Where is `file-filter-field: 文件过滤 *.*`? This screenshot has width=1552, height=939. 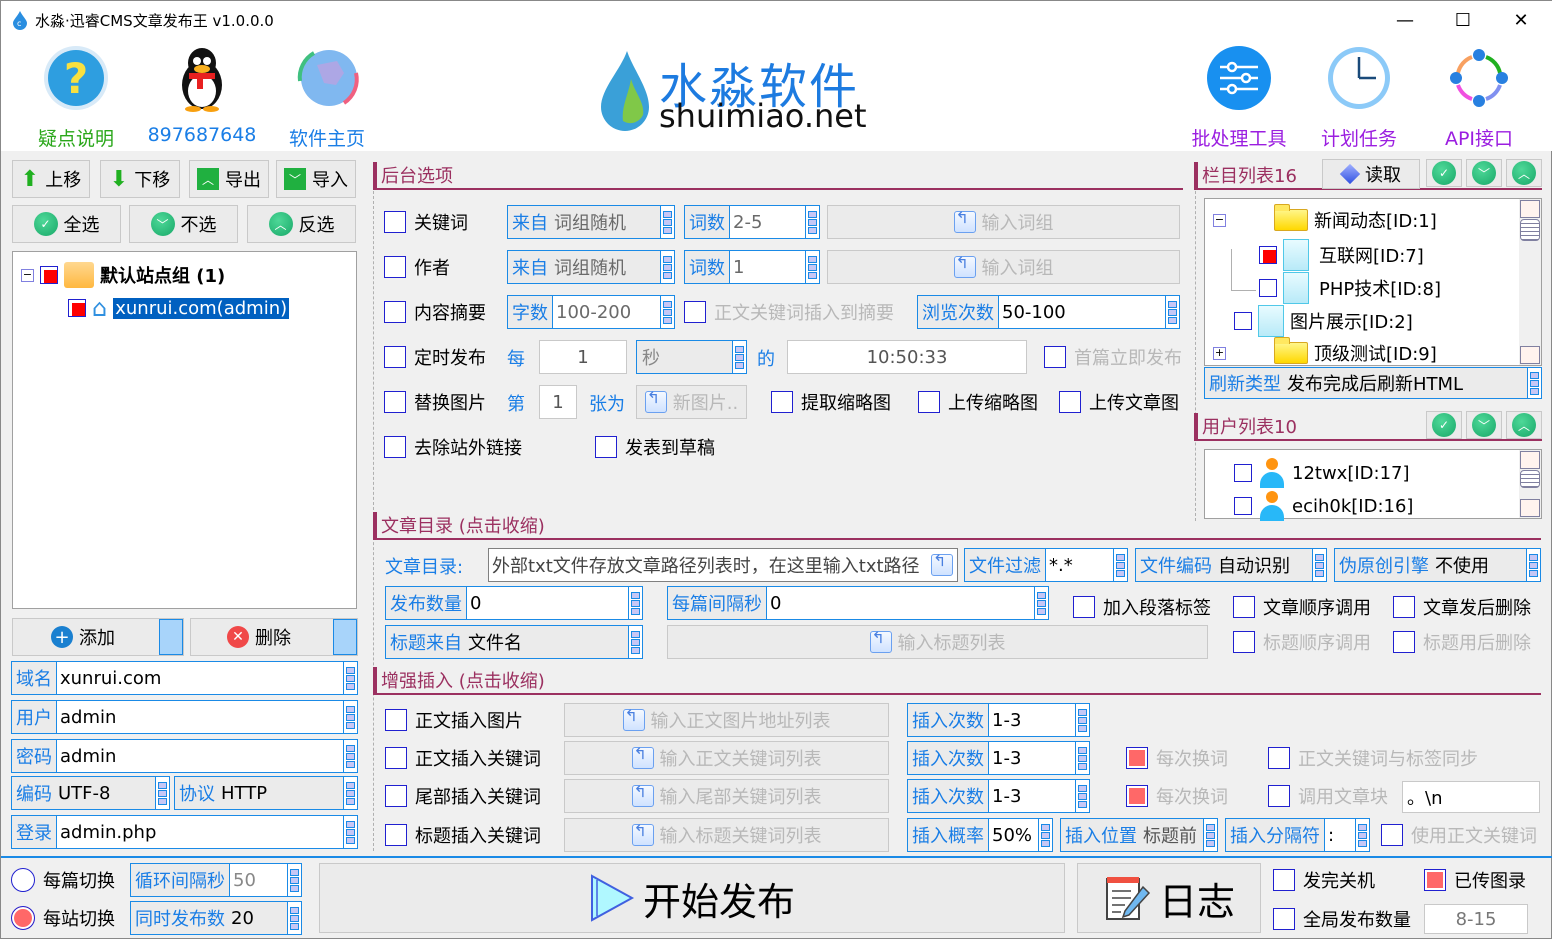
file-filter-field: 文件过滤 *.* is located at coordinates (1046, 565).